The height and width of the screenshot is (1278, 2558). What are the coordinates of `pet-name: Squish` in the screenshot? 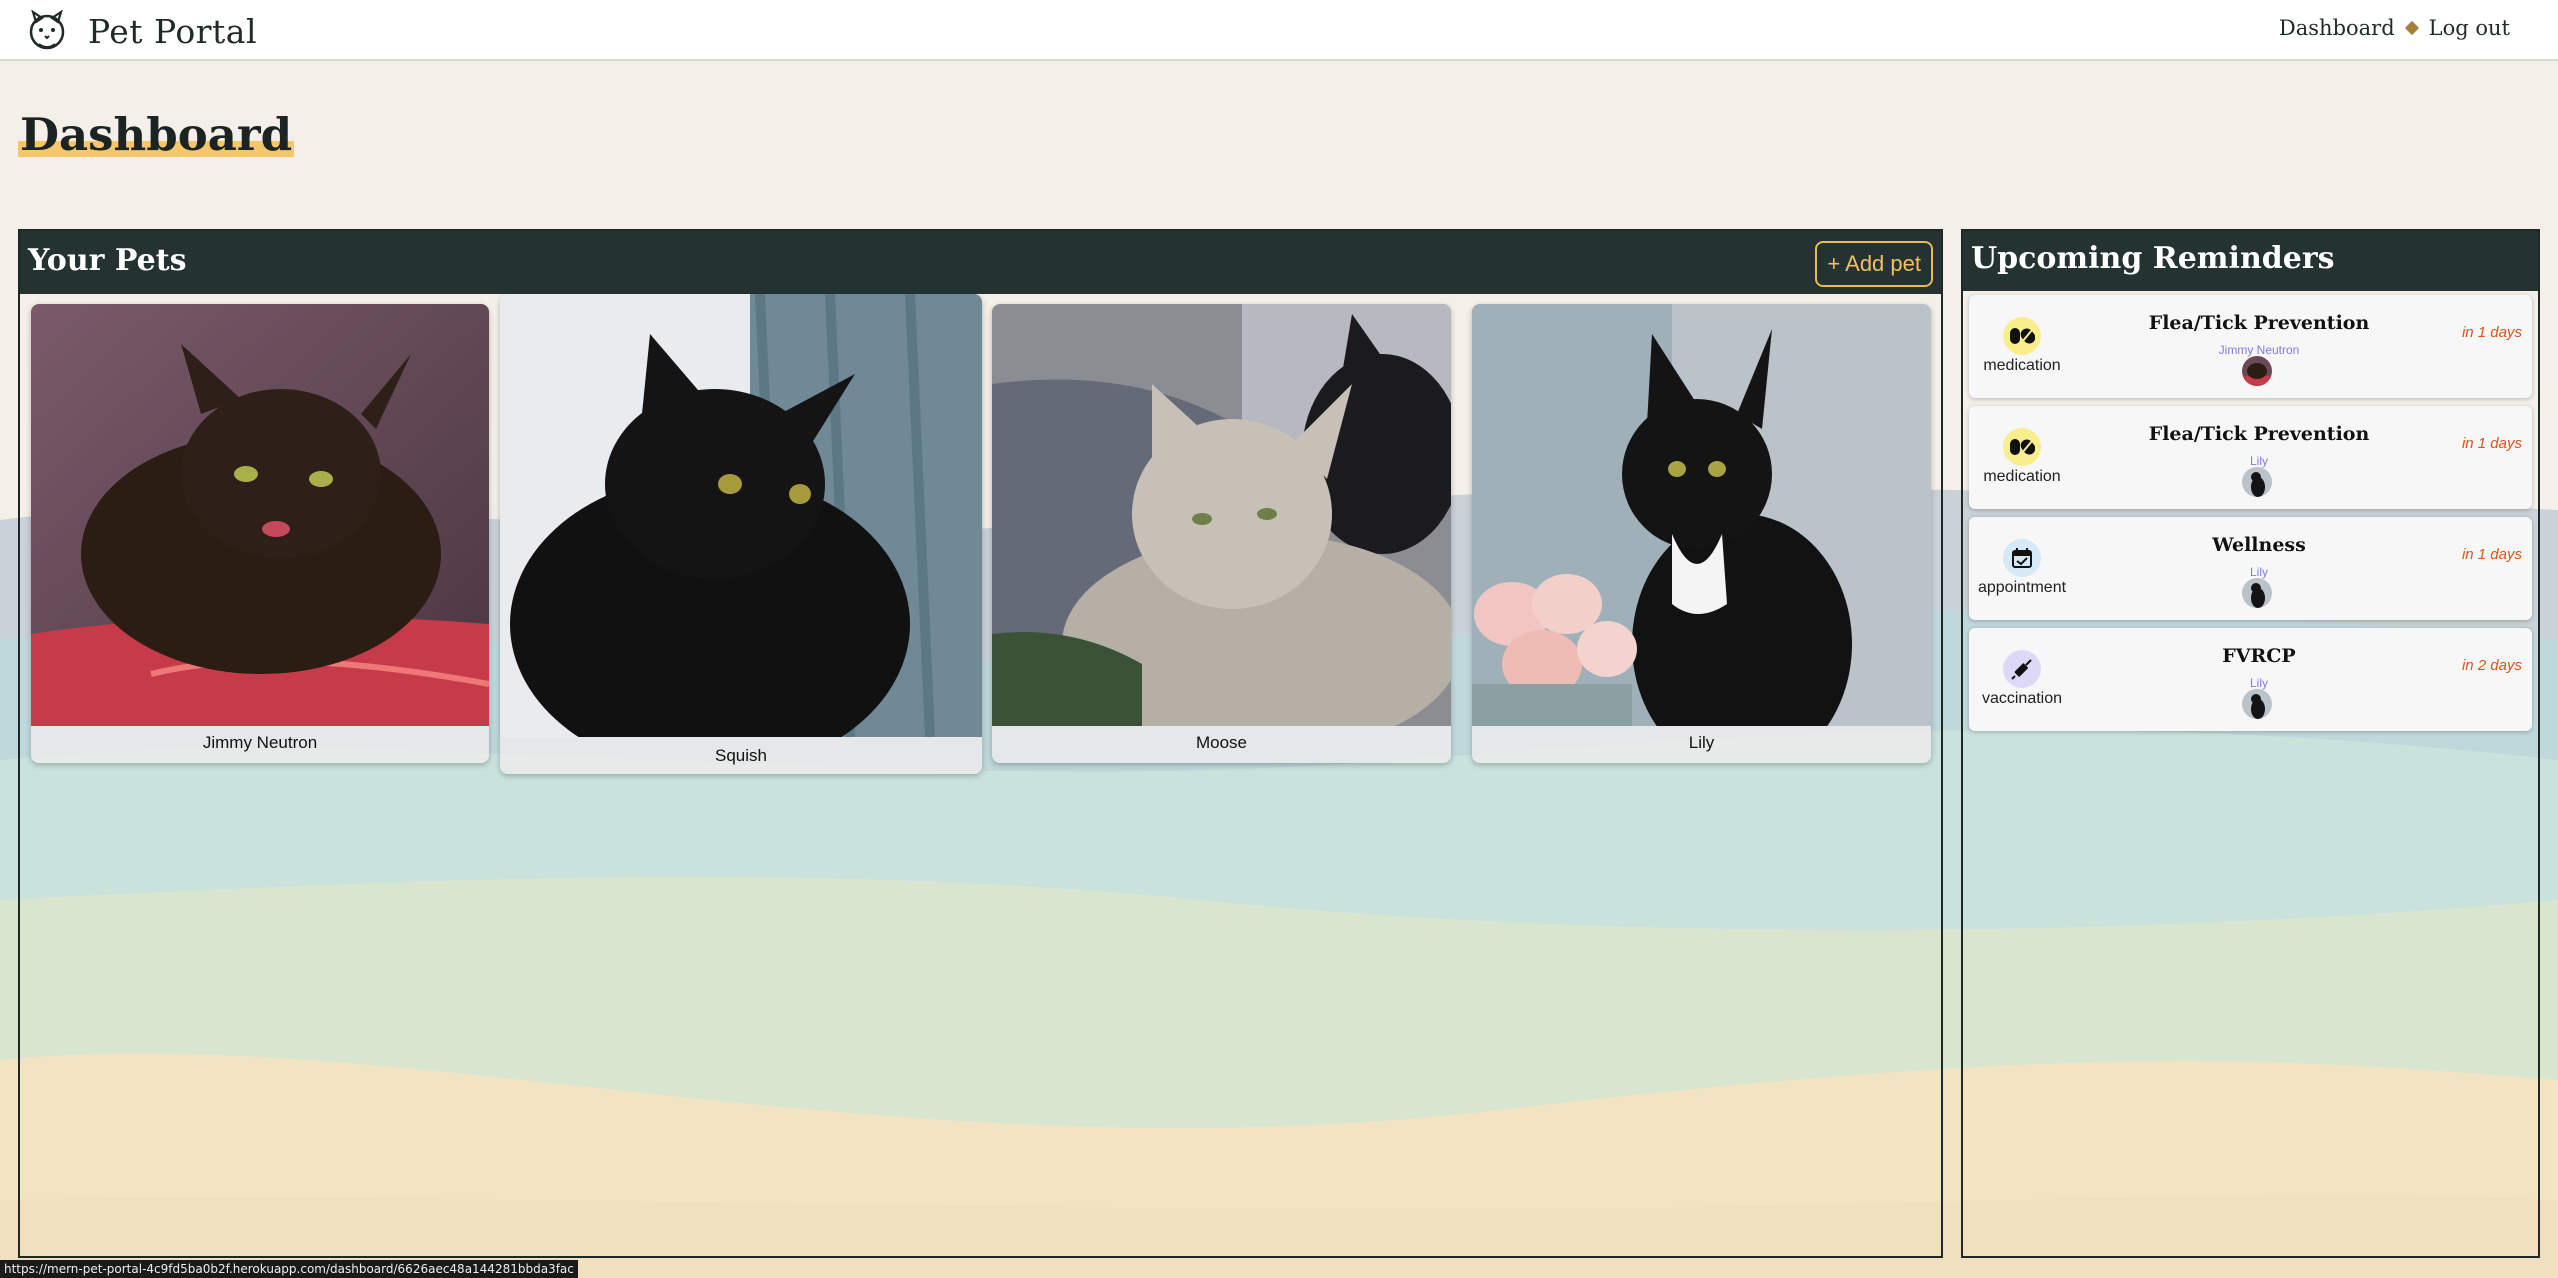 It's located at (741, 755).